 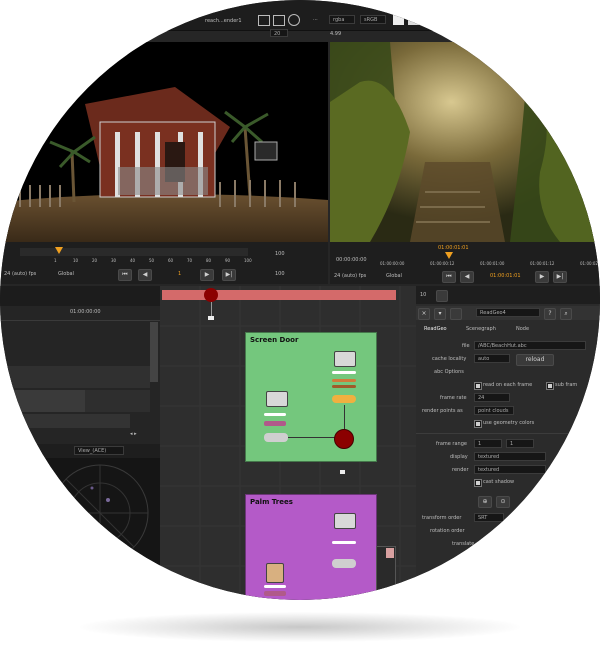 What do you see at coordinates (489, 517) in the screenshot?
I see `transform-order-select: SRT` at bounding box center [489, 517].